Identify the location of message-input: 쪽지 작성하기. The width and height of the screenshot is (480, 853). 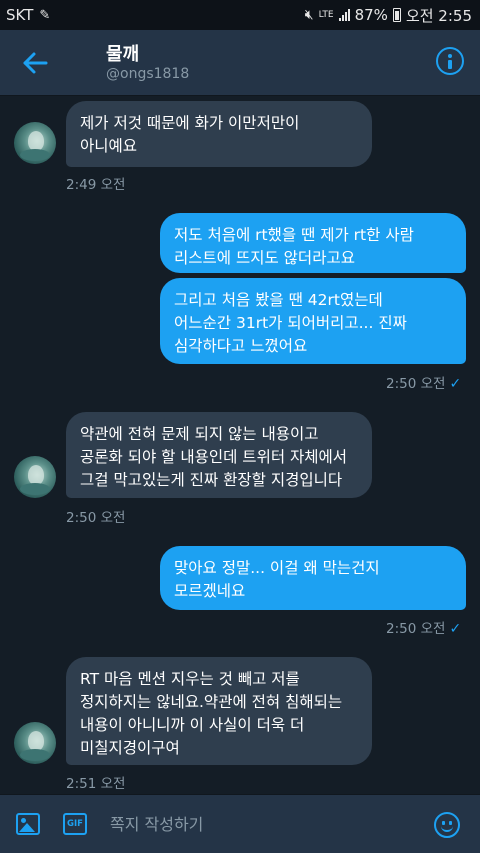
(256, 825).